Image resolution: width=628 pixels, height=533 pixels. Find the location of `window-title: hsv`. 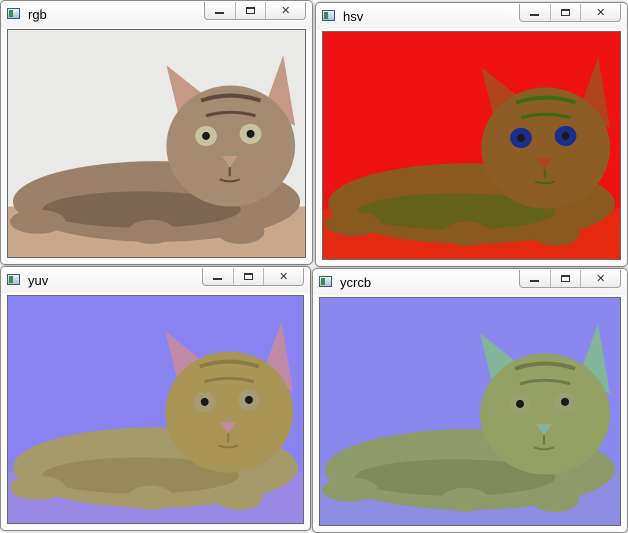

window-title: hsv is located at coordinates (353, 16).